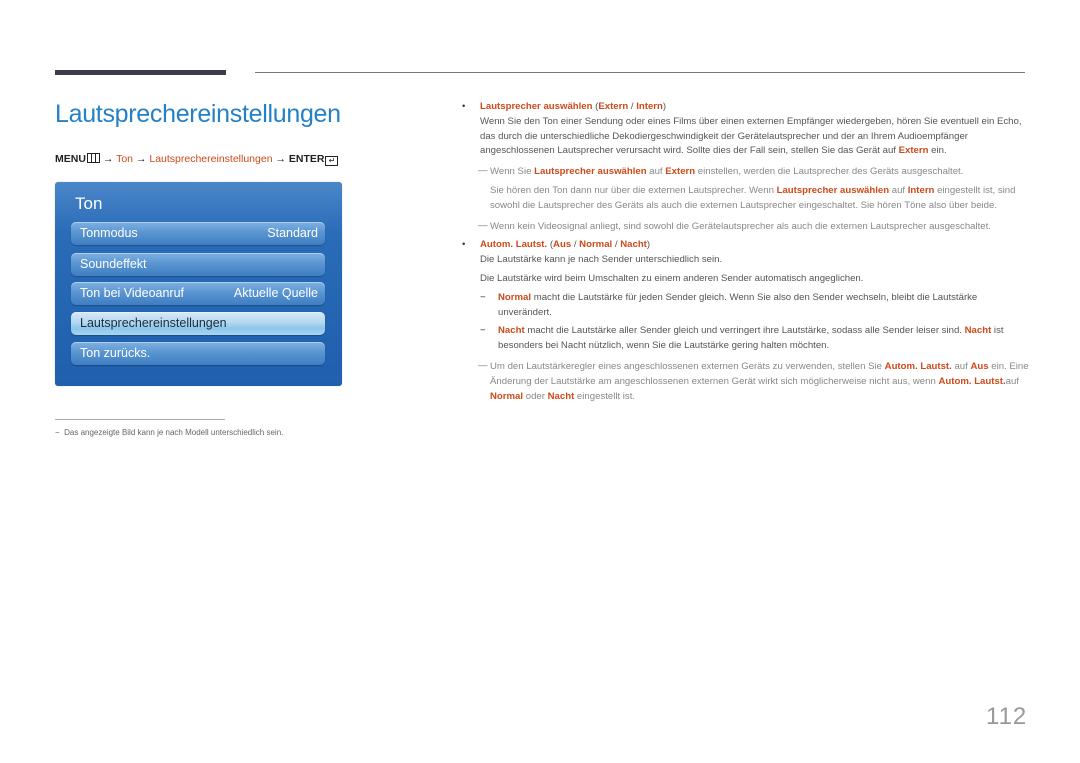 This screenshot has width=1080, height=763. What do you see at coordinates (125, 159) in the screenshot?
I see `path-ton: Ton` at bounding box center [125, 159].